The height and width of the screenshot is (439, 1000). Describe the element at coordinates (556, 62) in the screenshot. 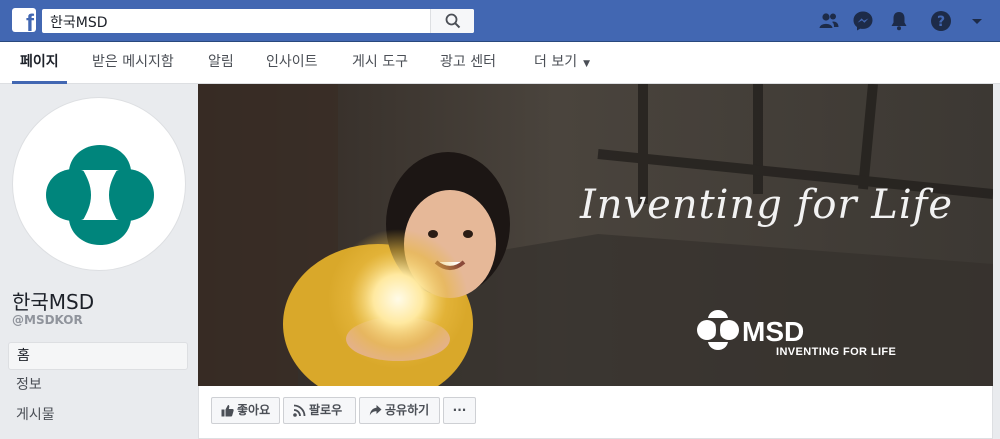

I see `tab-more-label: 더 보기` at that location.